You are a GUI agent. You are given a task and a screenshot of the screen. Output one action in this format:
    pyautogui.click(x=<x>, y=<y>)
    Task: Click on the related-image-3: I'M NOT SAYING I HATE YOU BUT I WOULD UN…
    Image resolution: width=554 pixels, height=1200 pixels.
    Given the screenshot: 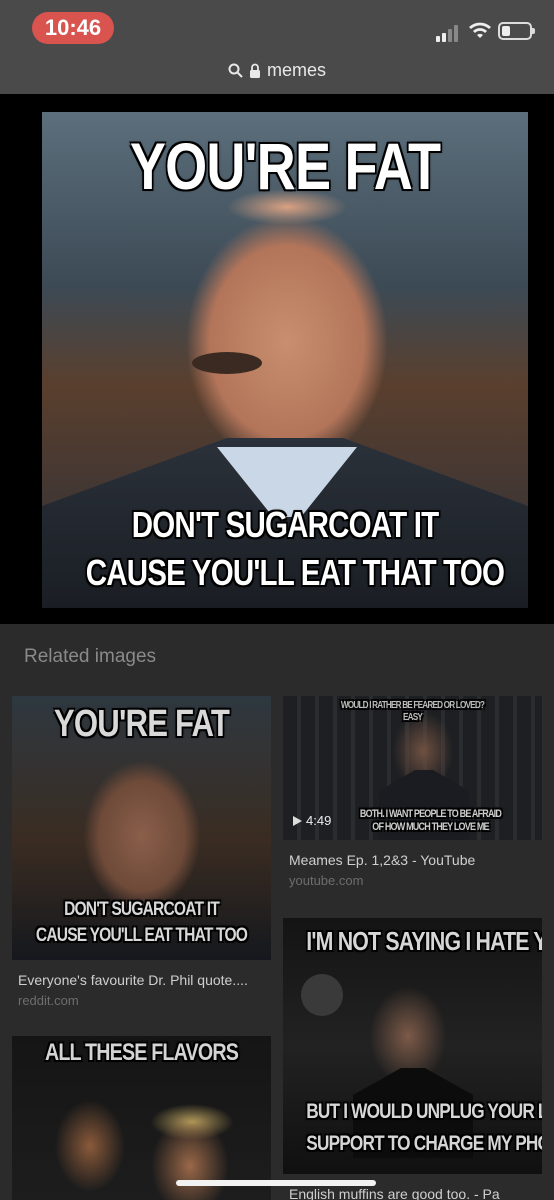 What is the action you would take?
    pyautogui.click(x=412, y=1046)
    